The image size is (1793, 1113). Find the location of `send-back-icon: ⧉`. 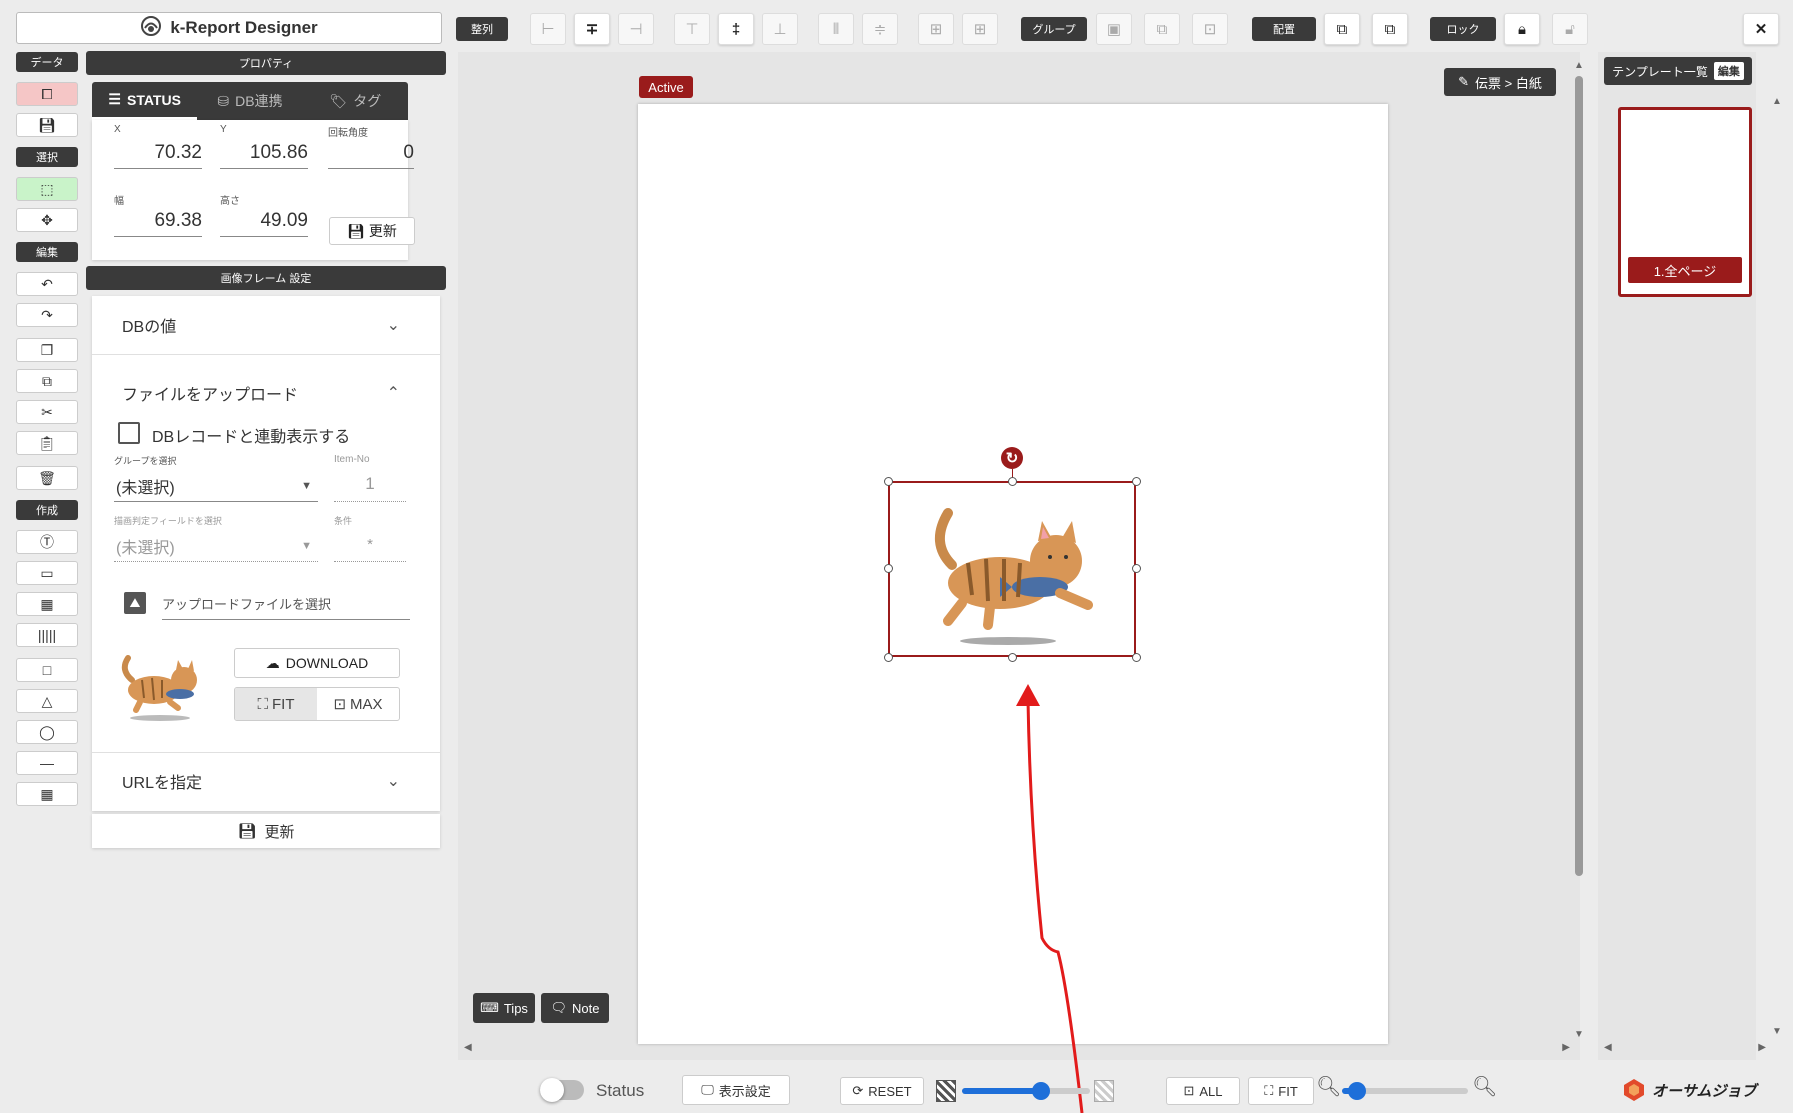

send-back-icon: ⧉ is located at coordinates (1390, 29).